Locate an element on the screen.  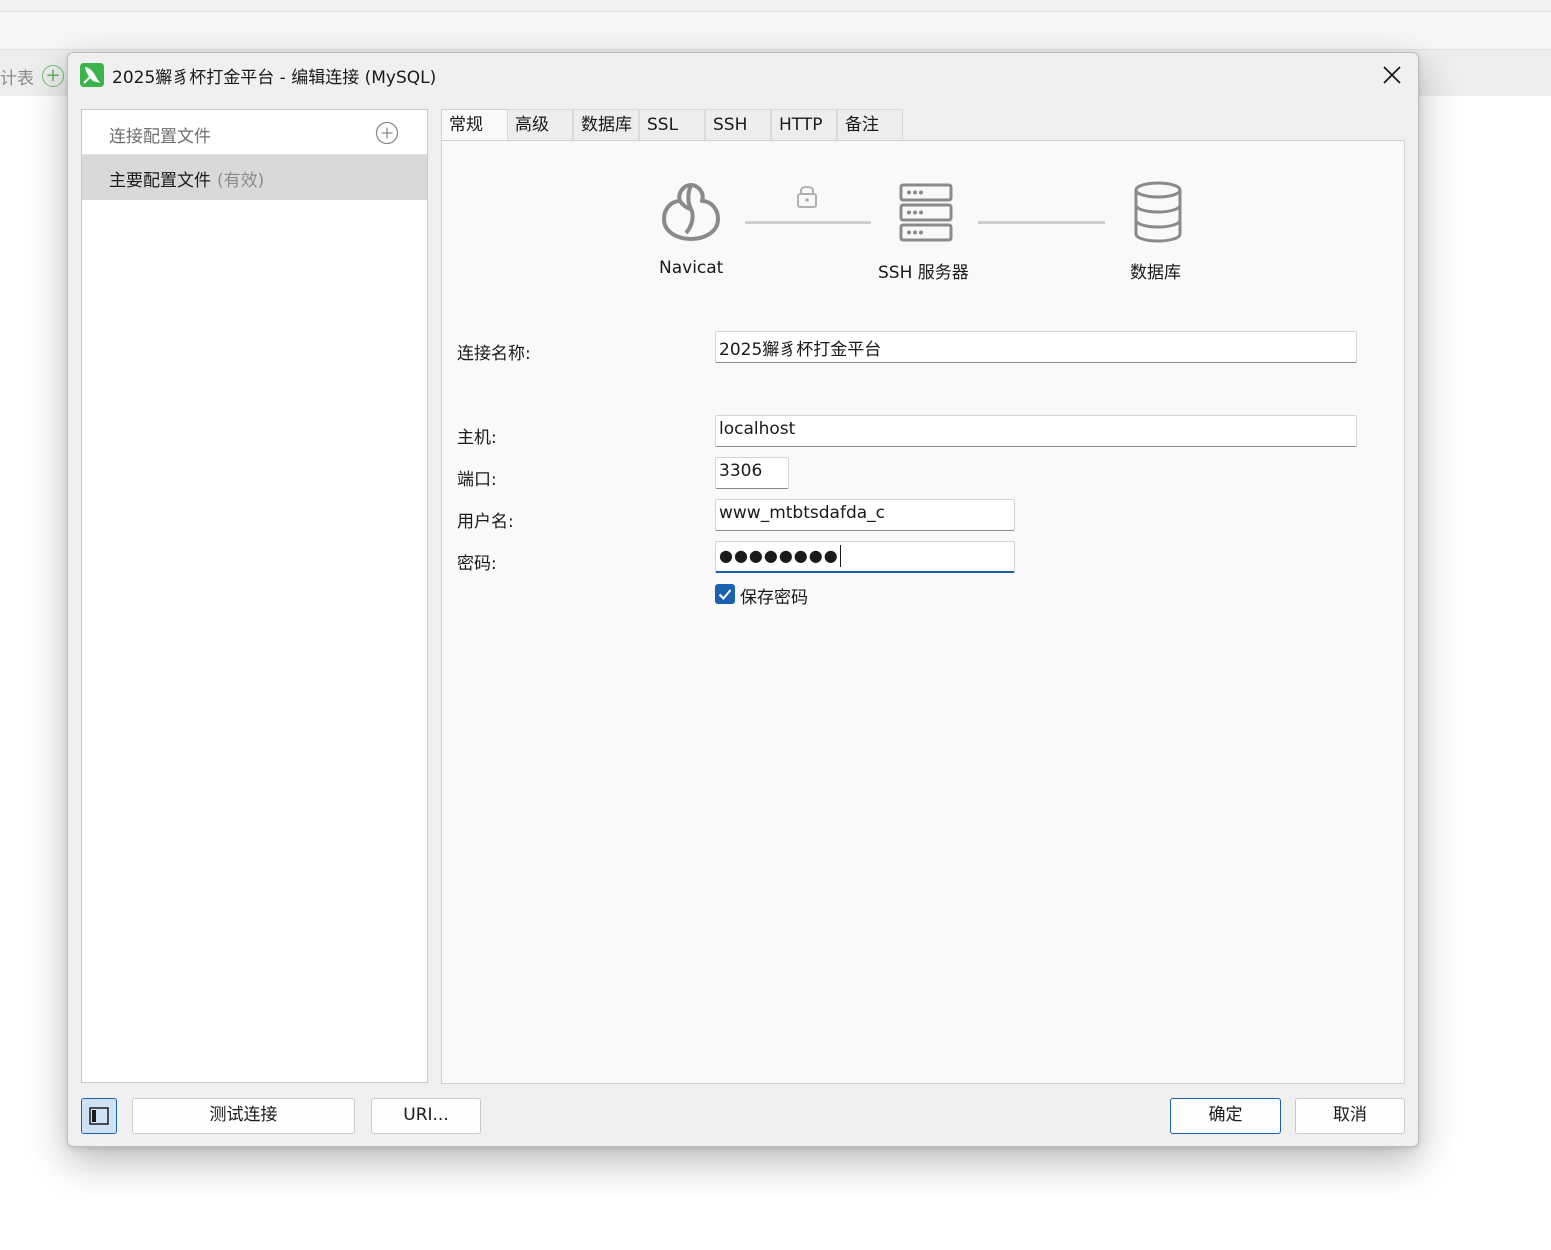
tab-advanced: 高级 is located at coordinates (540, 125).